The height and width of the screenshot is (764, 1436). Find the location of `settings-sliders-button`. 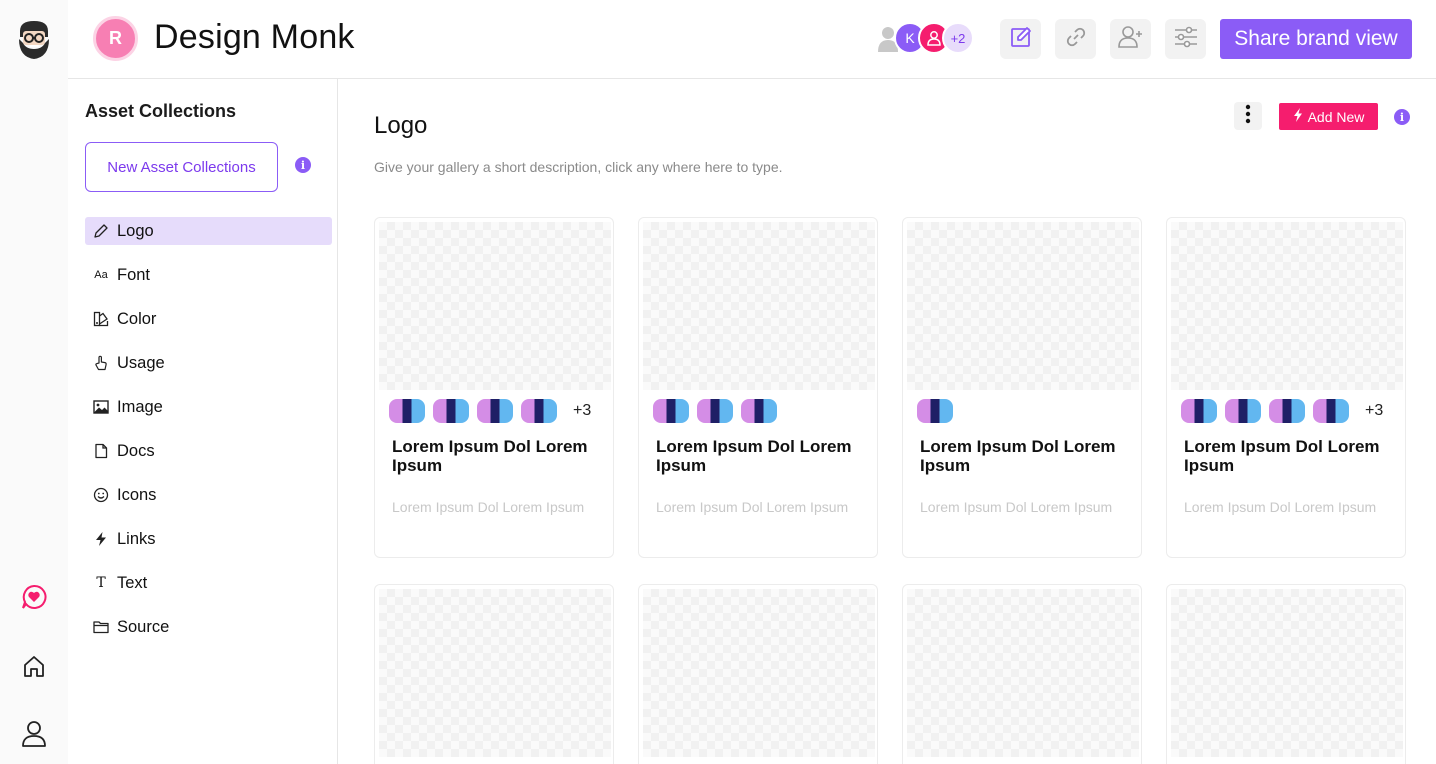

settings-sliders-button is located at coordinates (1185, 39).